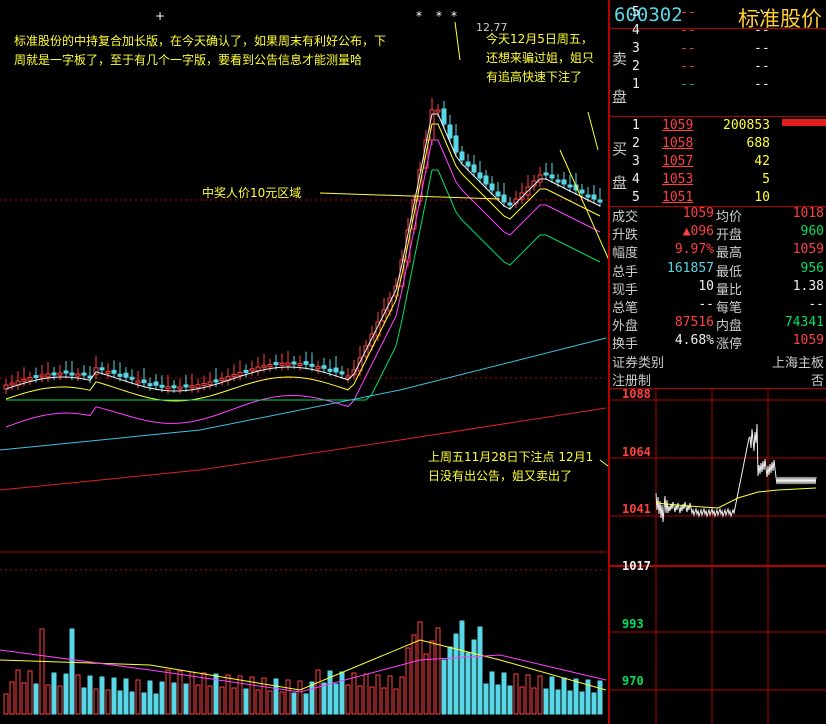  I want to click on intraday-level-label: 1041, so click(636, 509).